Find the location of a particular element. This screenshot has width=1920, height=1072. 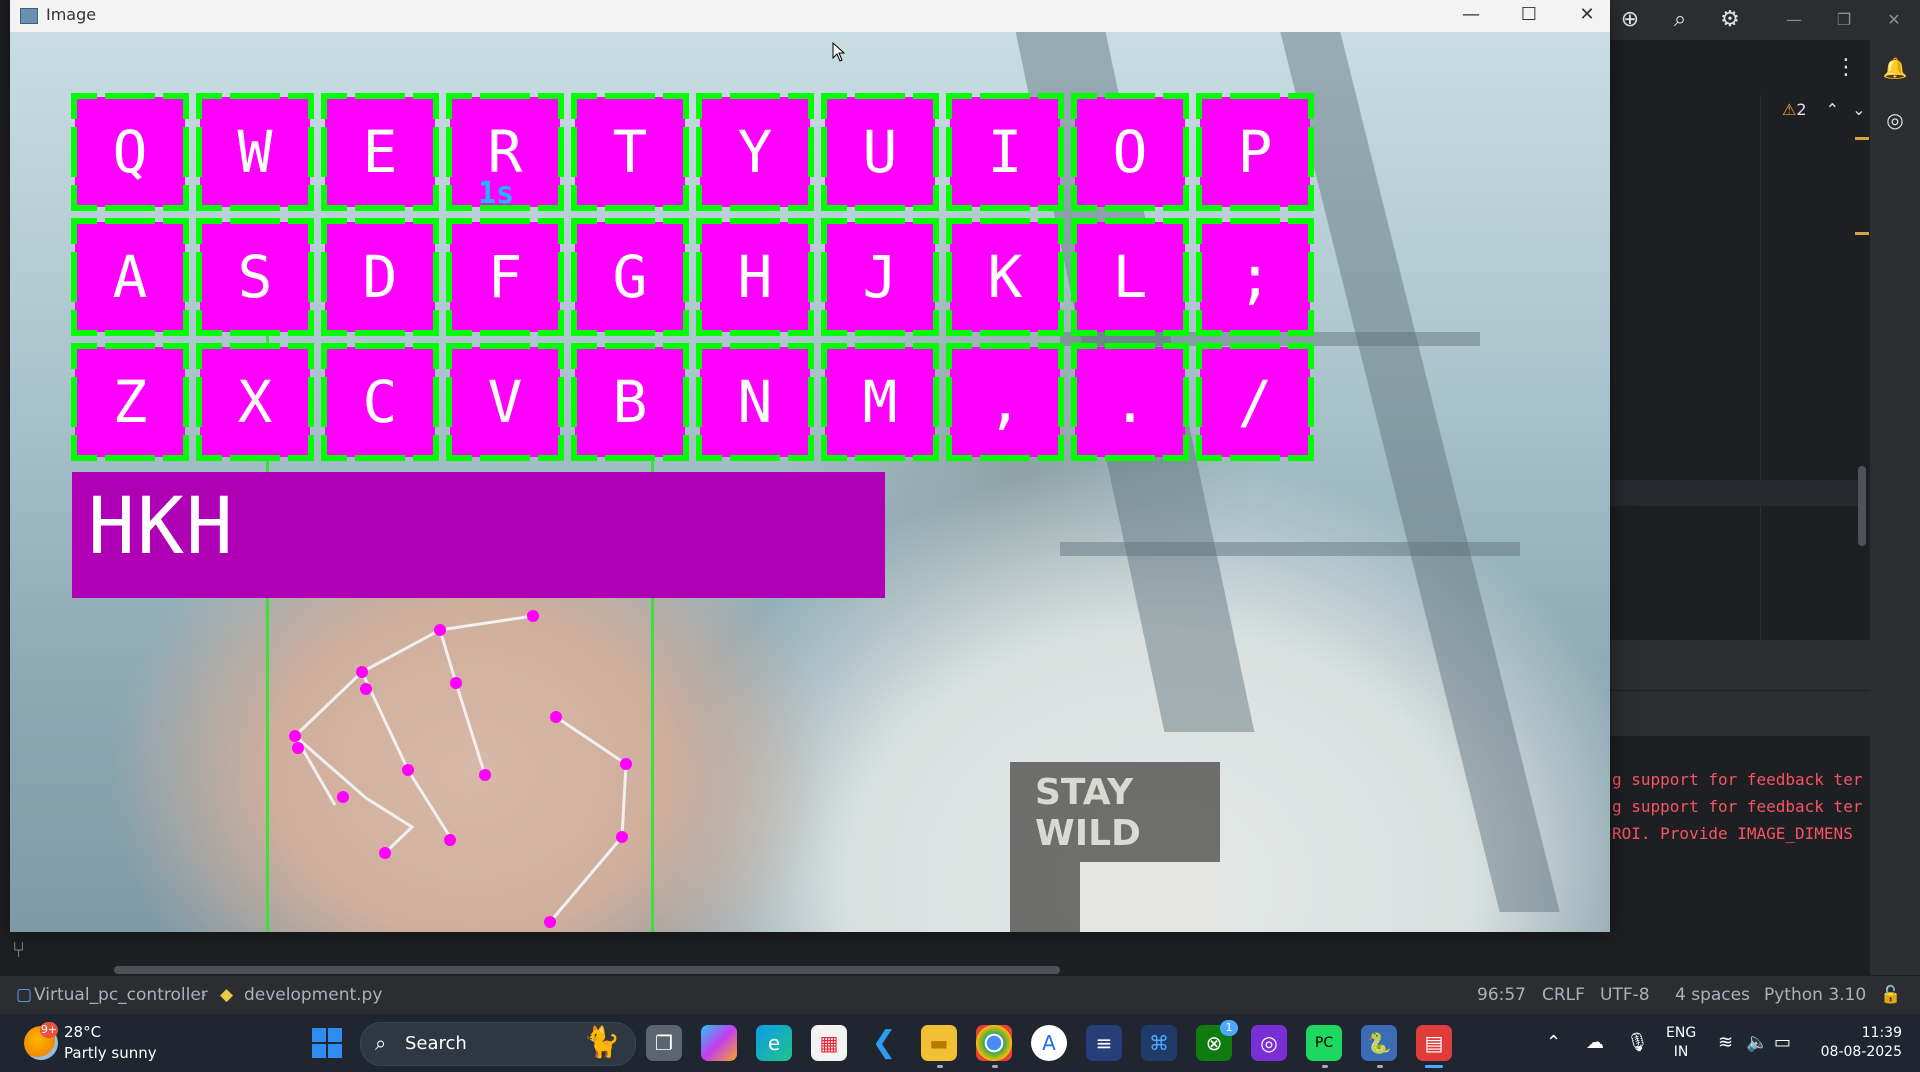

window-title: Image is located at coordinates (71, 14).